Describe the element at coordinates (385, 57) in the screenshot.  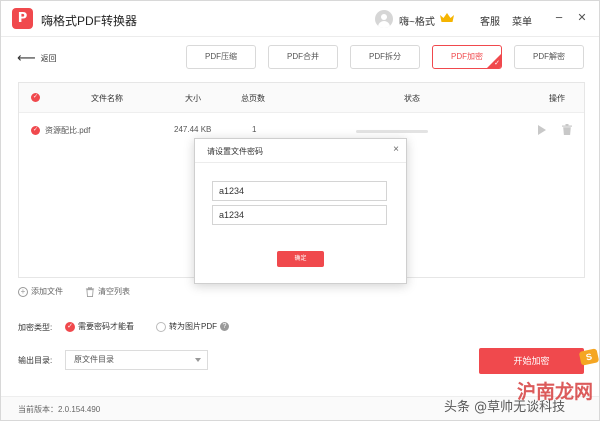
I see `tab-pdf-split: PDF拆分` at that location.